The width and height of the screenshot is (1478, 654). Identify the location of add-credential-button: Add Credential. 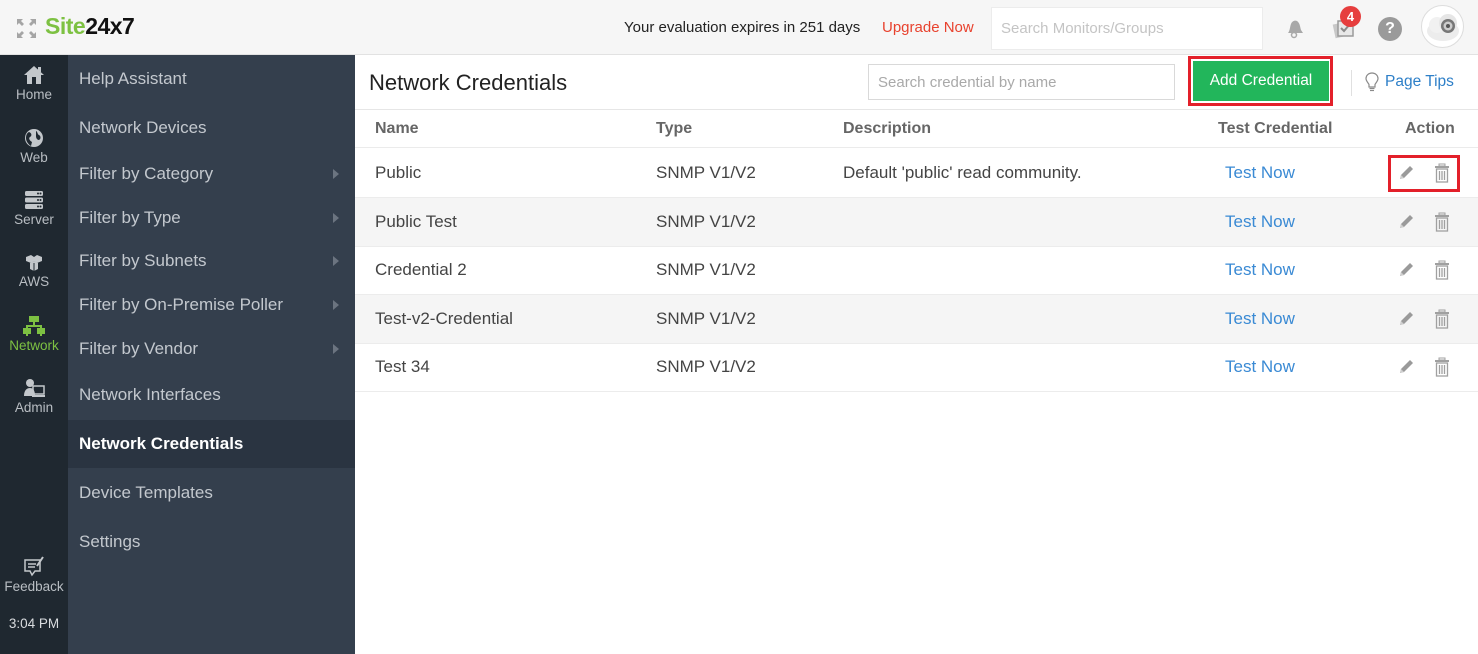
(1261, 81).